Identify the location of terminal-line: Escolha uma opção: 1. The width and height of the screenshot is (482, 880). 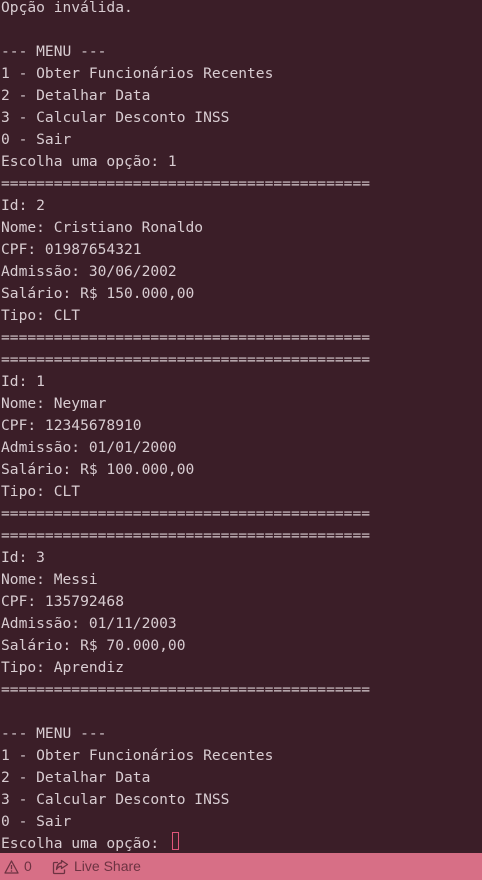
(89, 161).